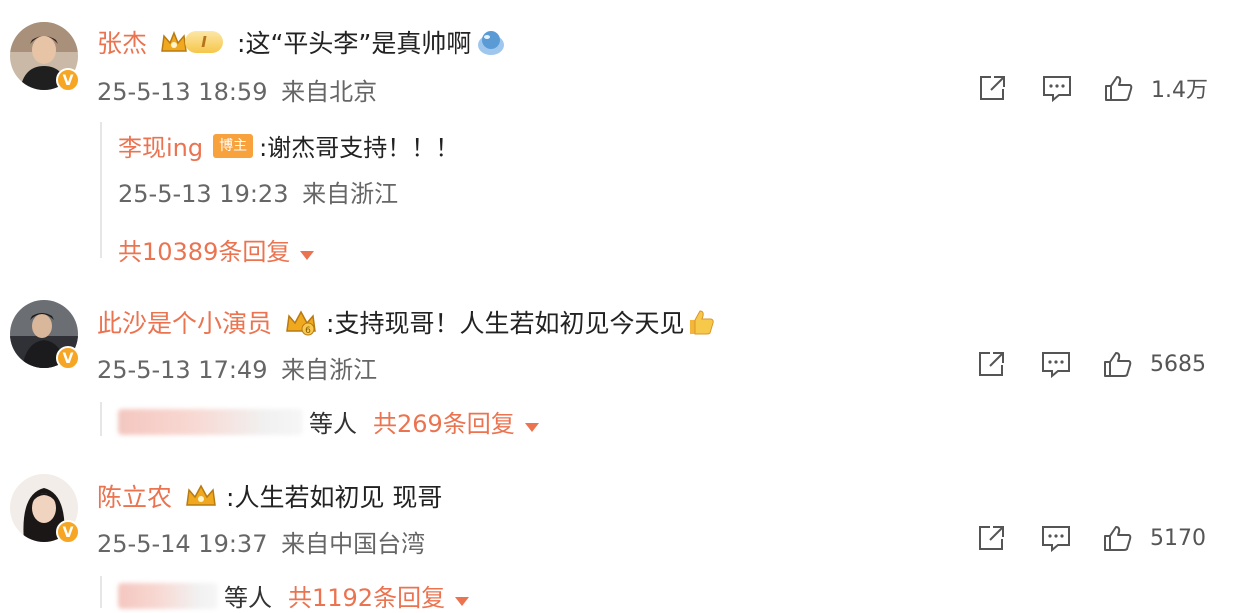 This screenshot has width=1238, height=613. Describe the element at coordinates (184, 322) in the screenshot. I see `comment-username: 此沙是个小演员` at that location.